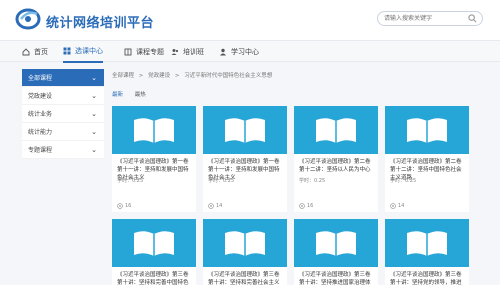 The image size is (500, 285). What do you see at coordinates (28, 19) in the screenshot?
I see `platform-logo-icon` at bounding box center [28, 19].